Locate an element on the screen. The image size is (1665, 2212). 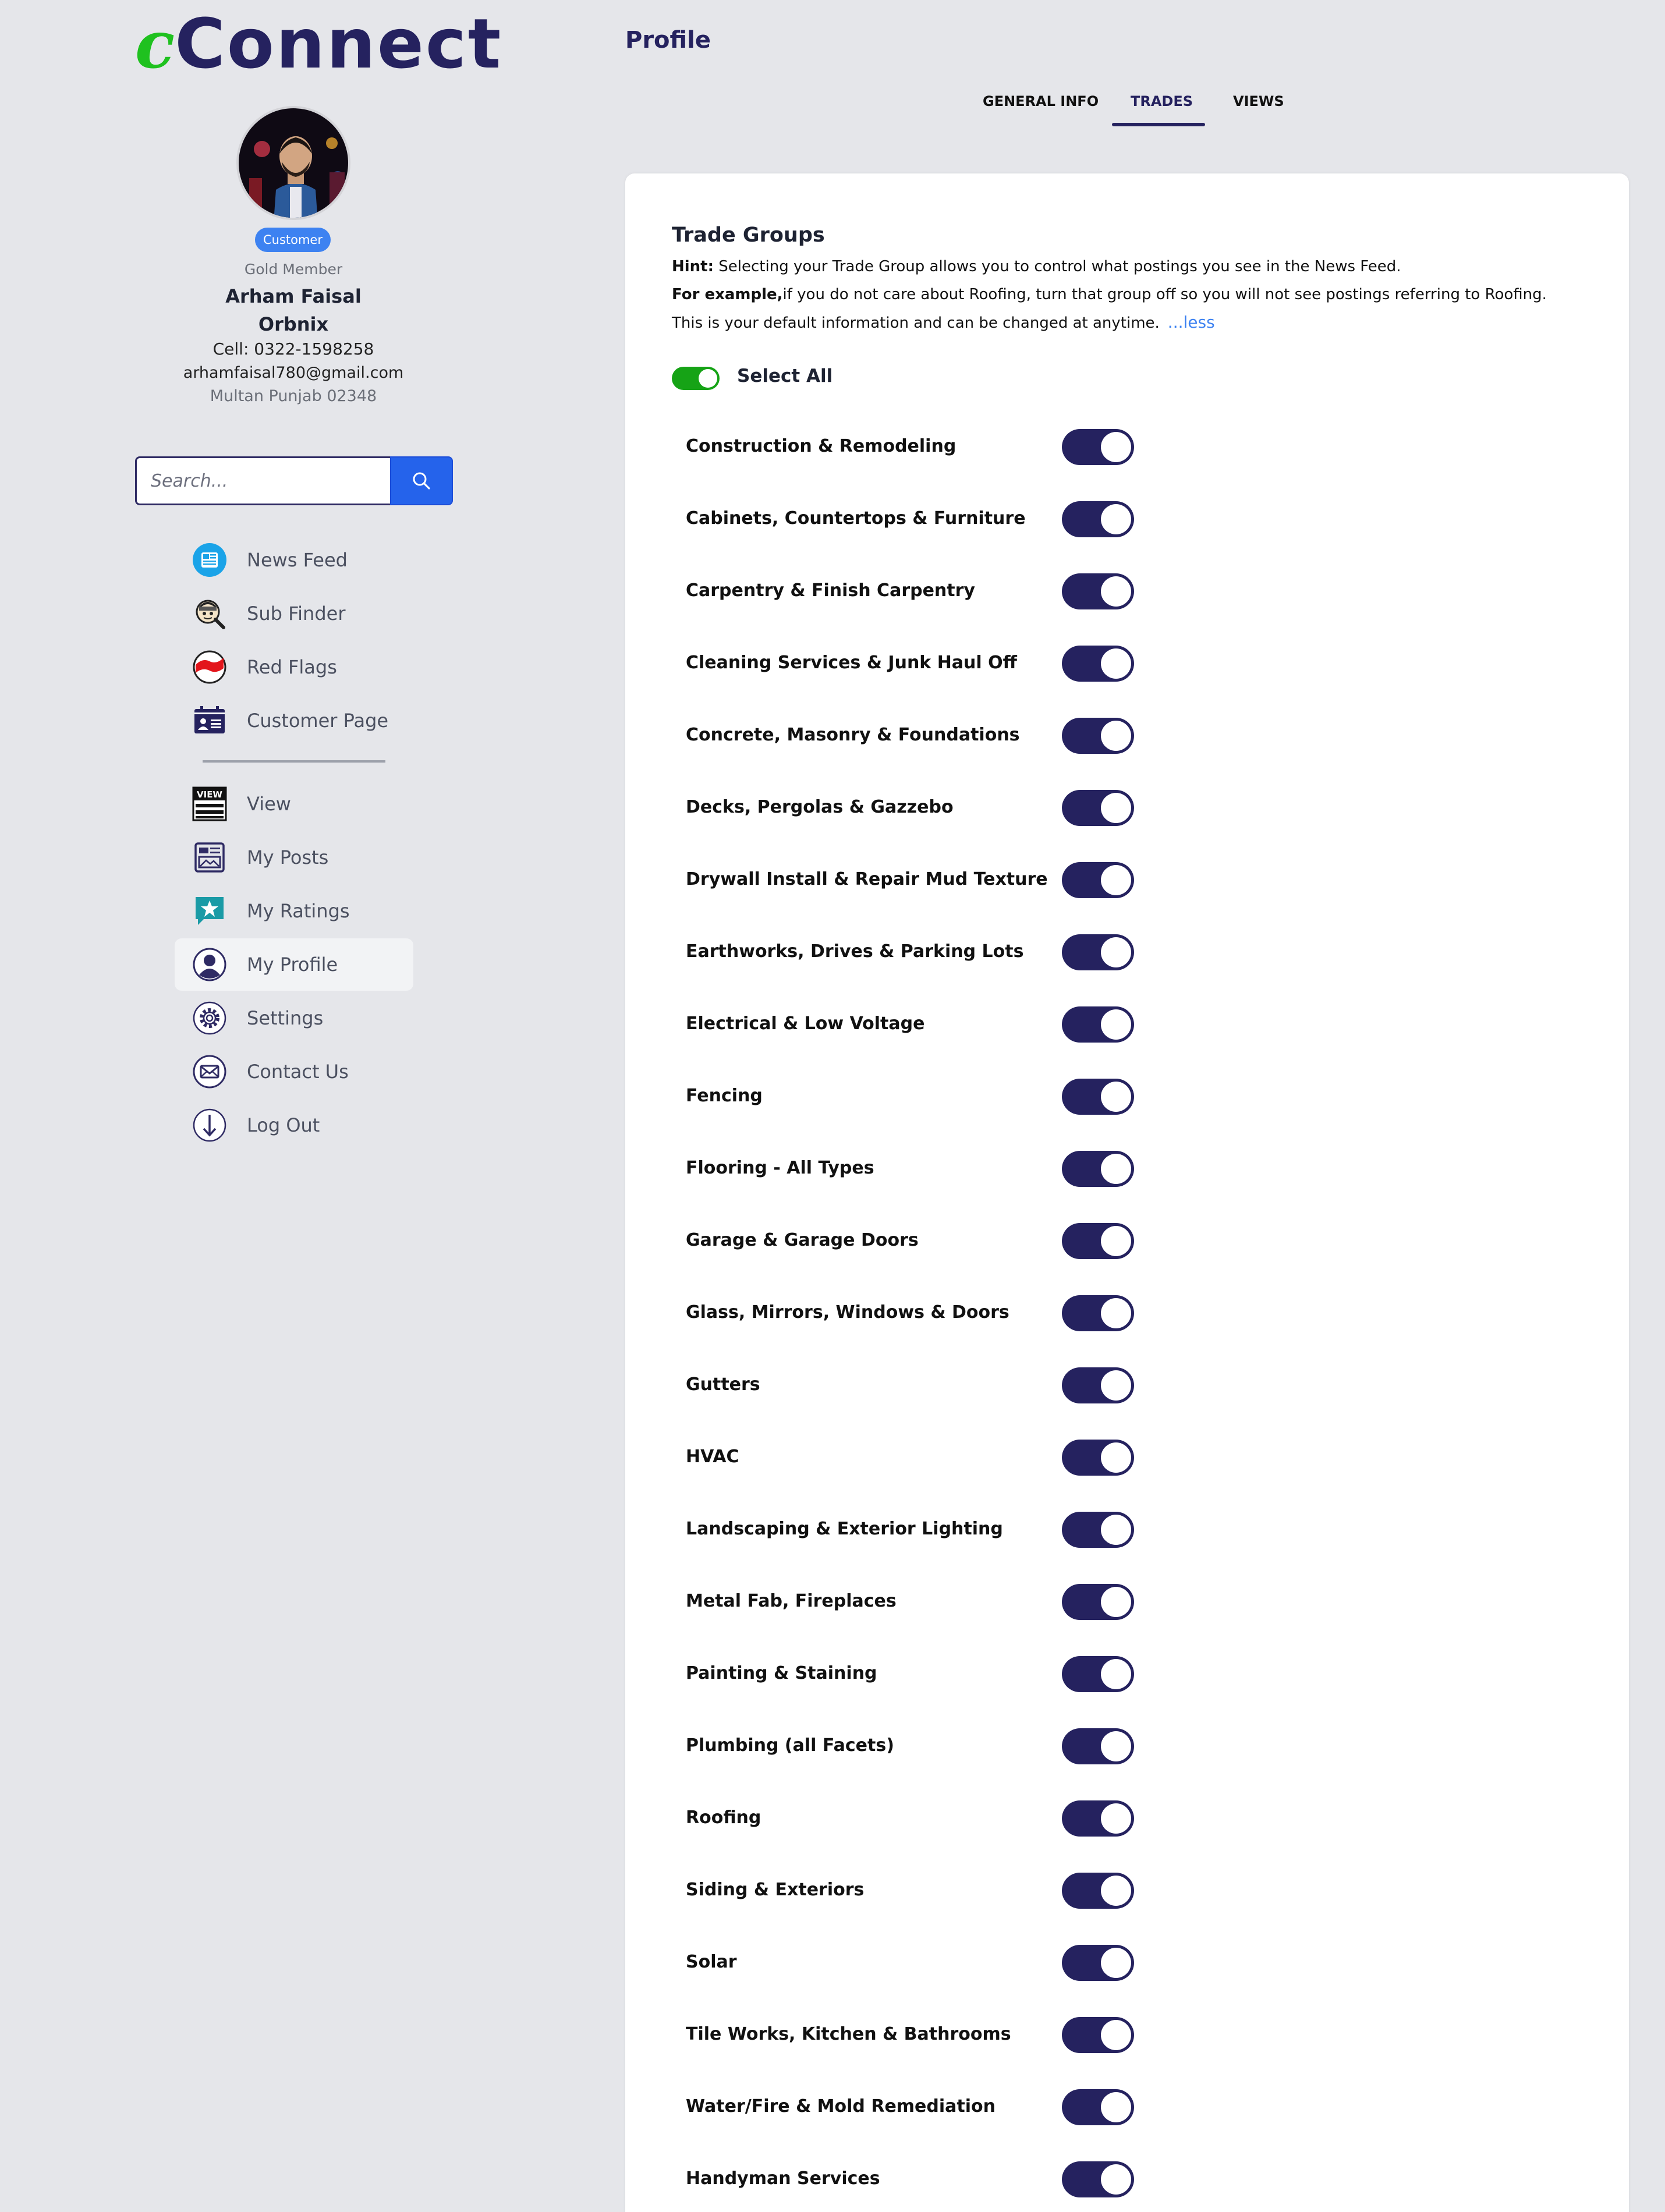
trade-group-label: Solar is located at coordinates (711, 1962).